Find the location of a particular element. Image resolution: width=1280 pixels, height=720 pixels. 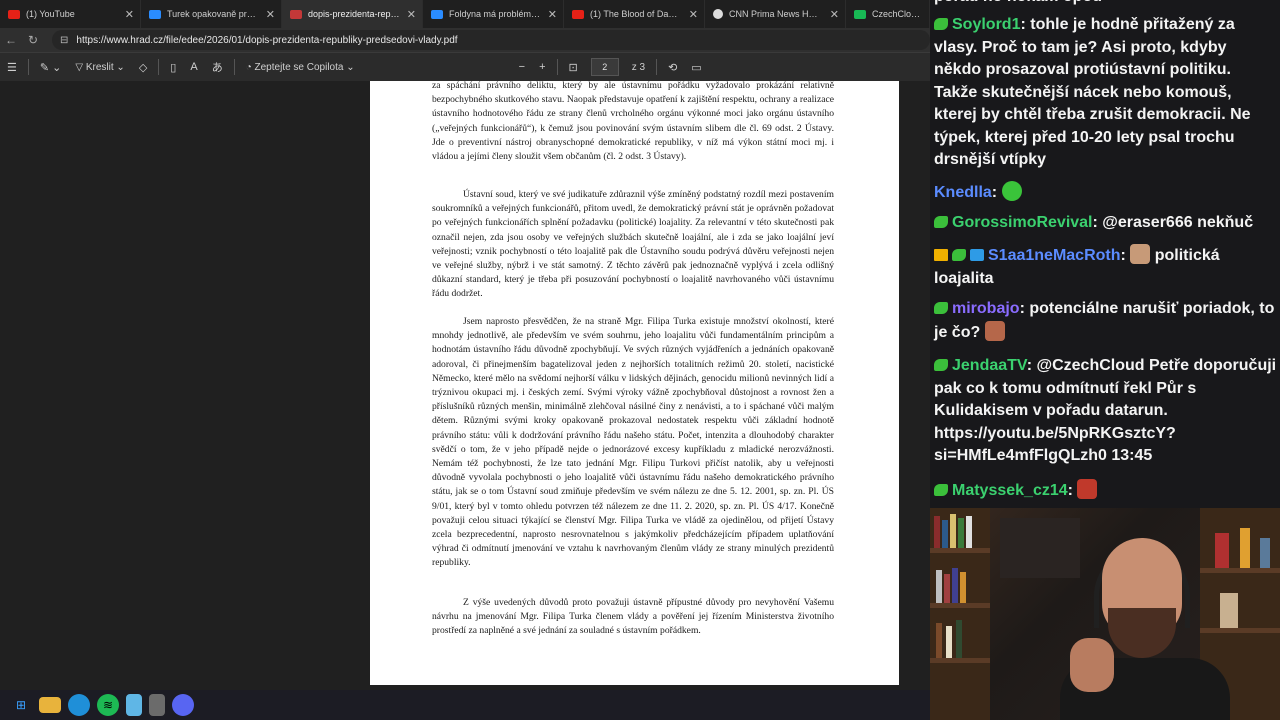

tab-title: Foldyna má problém s vyslov is located at coordinates (495, 14).